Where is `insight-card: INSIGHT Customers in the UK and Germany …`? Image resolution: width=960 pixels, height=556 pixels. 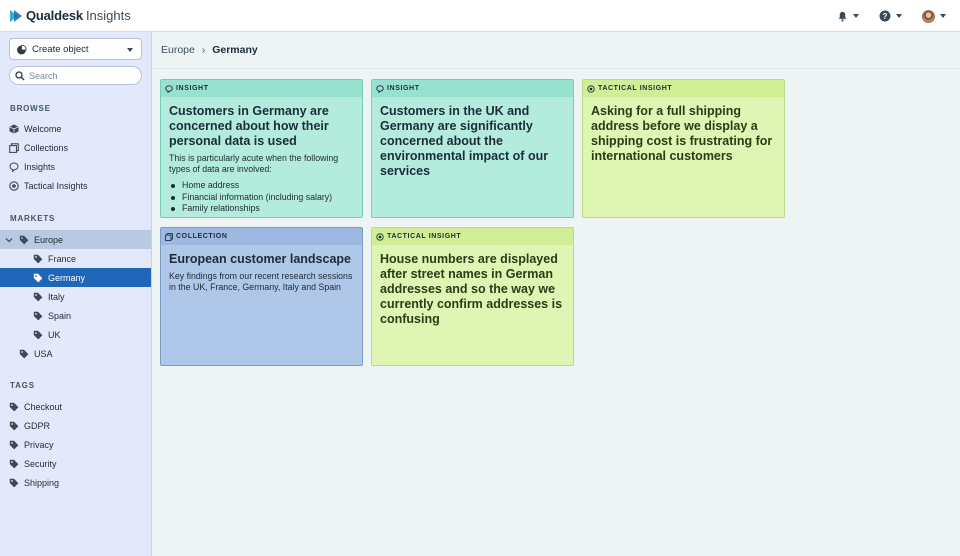 insight-card: INSIGHT Customers in the UK and Germany … is located at coordinates (472, 148).